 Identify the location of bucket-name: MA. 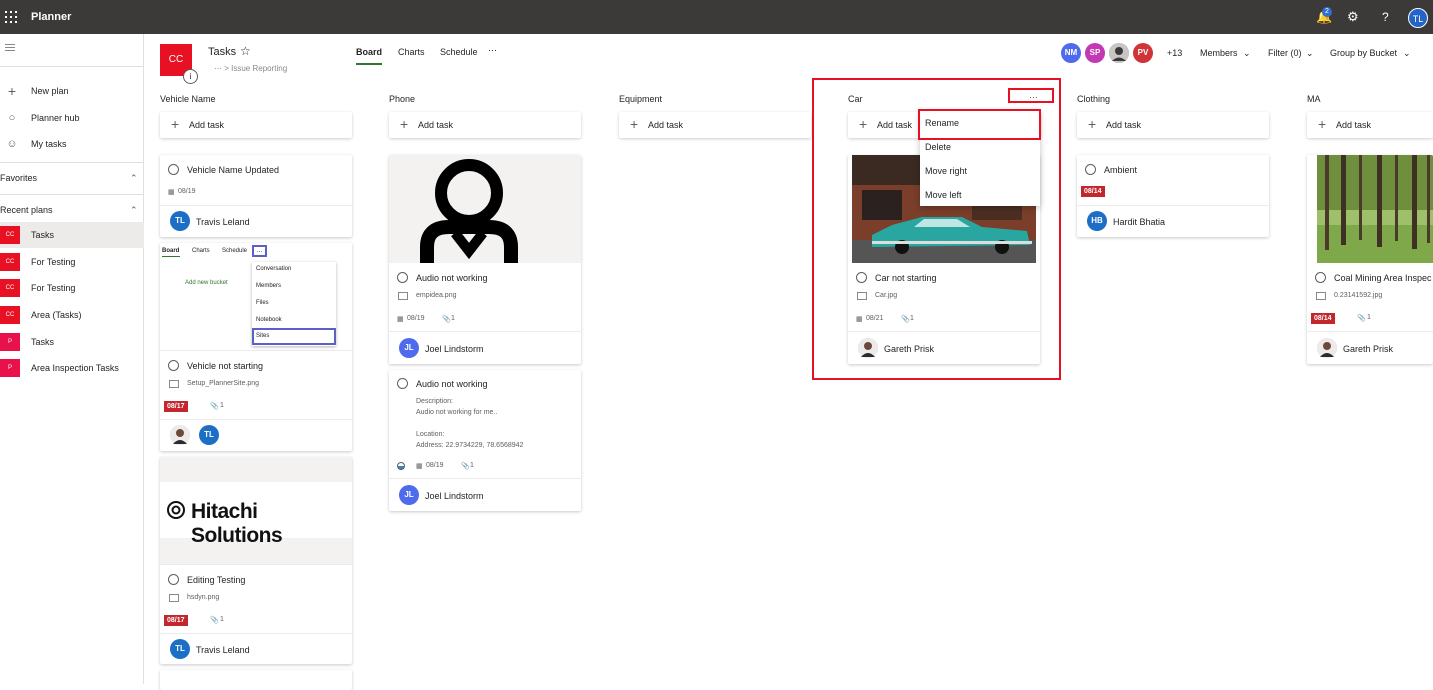
(1314, 99).